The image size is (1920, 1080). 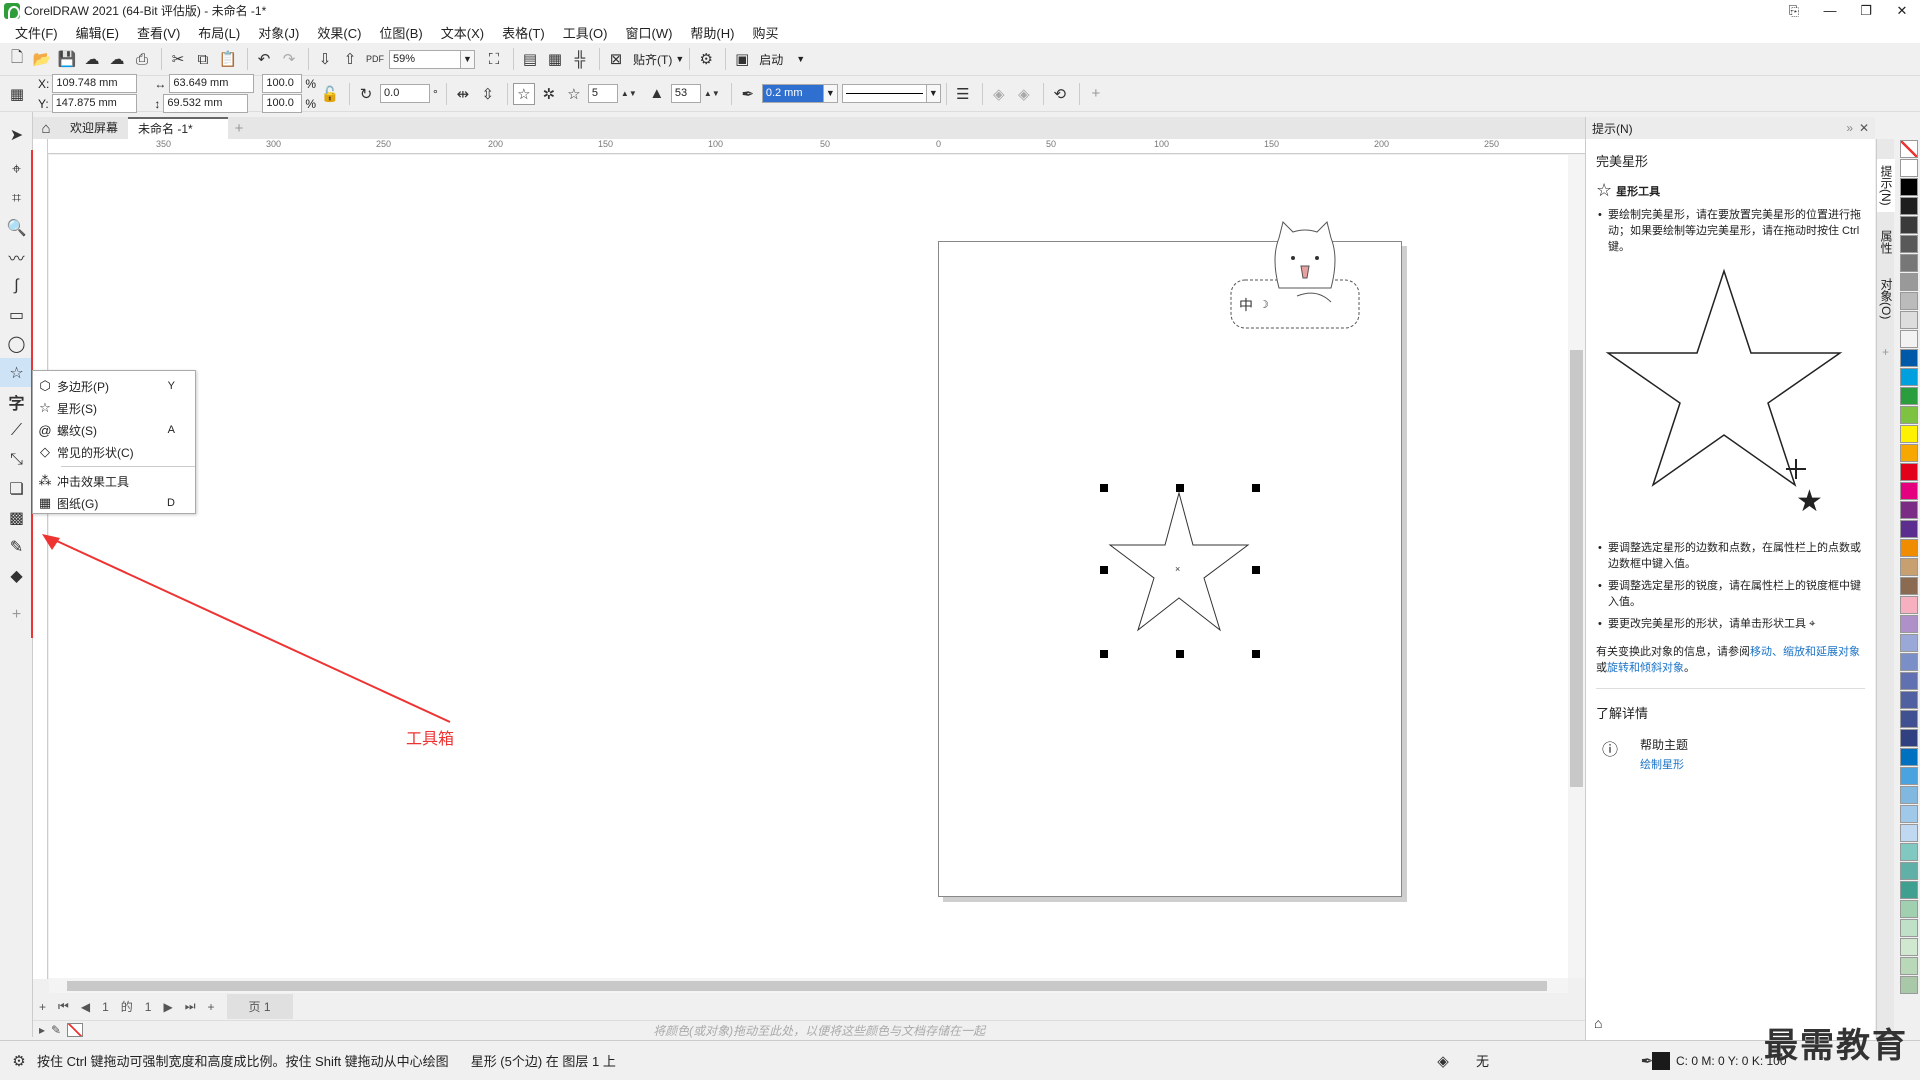 What do you see at coordinates (114, 452) in the screenshot?
I see `flyout-item-common-shapes: ◇ 常见的形状(C)` at bounding box center [114, 452].